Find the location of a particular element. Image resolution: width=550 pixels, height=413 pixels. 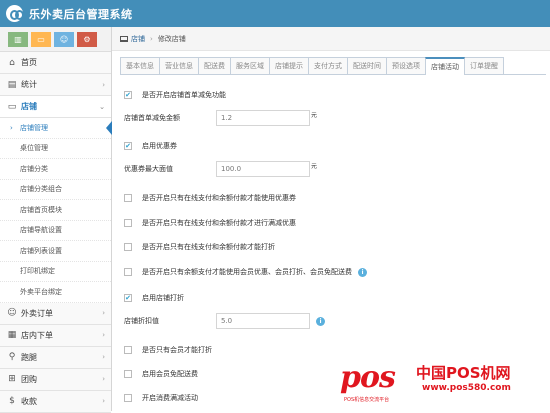

sidebar-subitem-label: 外卖平台绑定 is located at coordinates (41, 291).